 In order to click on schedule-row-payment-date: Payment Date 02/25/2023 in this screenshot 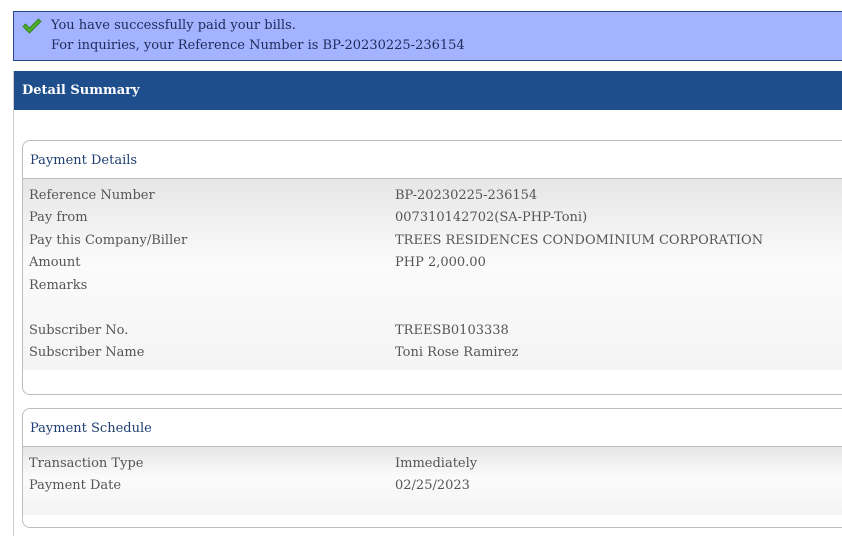, I will do `click(432, 488)`.